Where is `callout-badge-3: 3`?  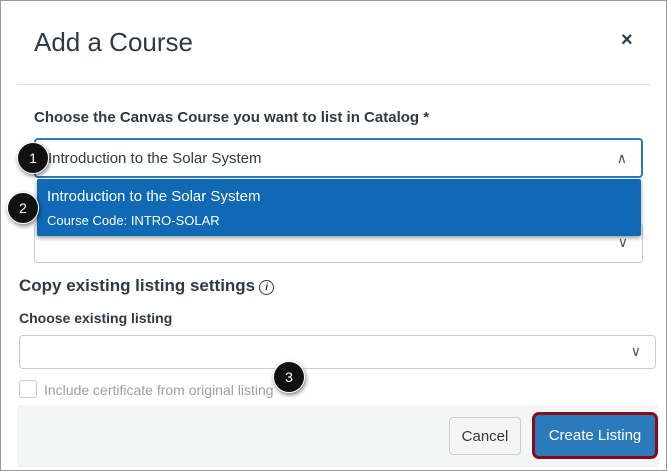
callout-badge-3: 3 is located at coordinates (289, 377).